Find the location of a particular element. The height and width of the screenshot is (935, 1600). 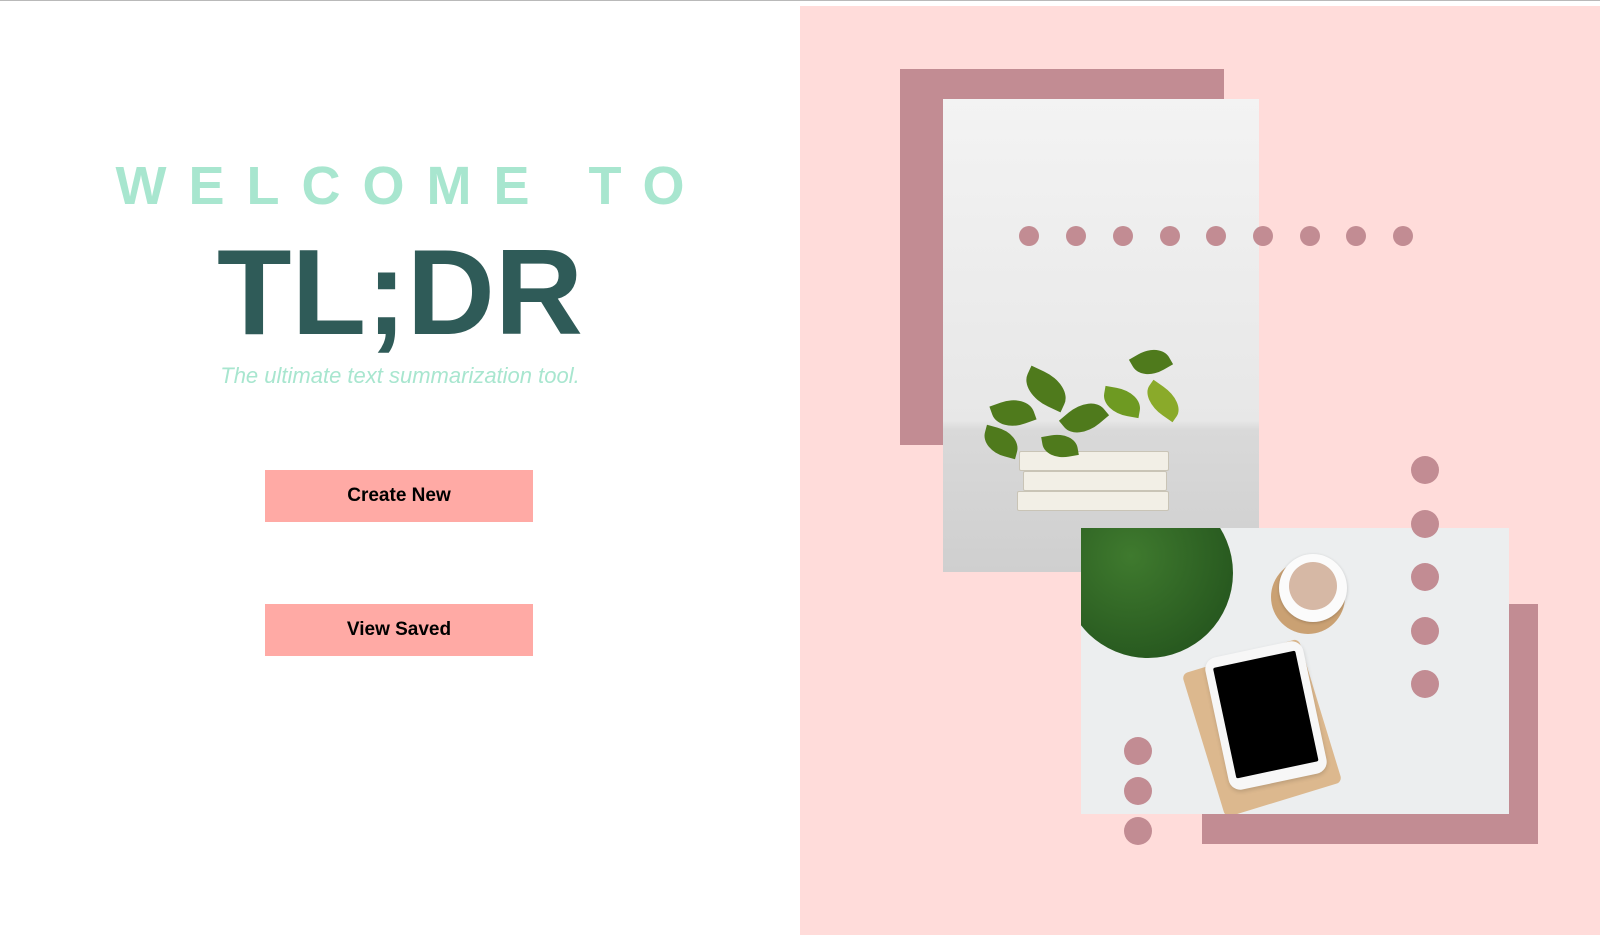

phone-screen is located at coordinates (1265, 714).